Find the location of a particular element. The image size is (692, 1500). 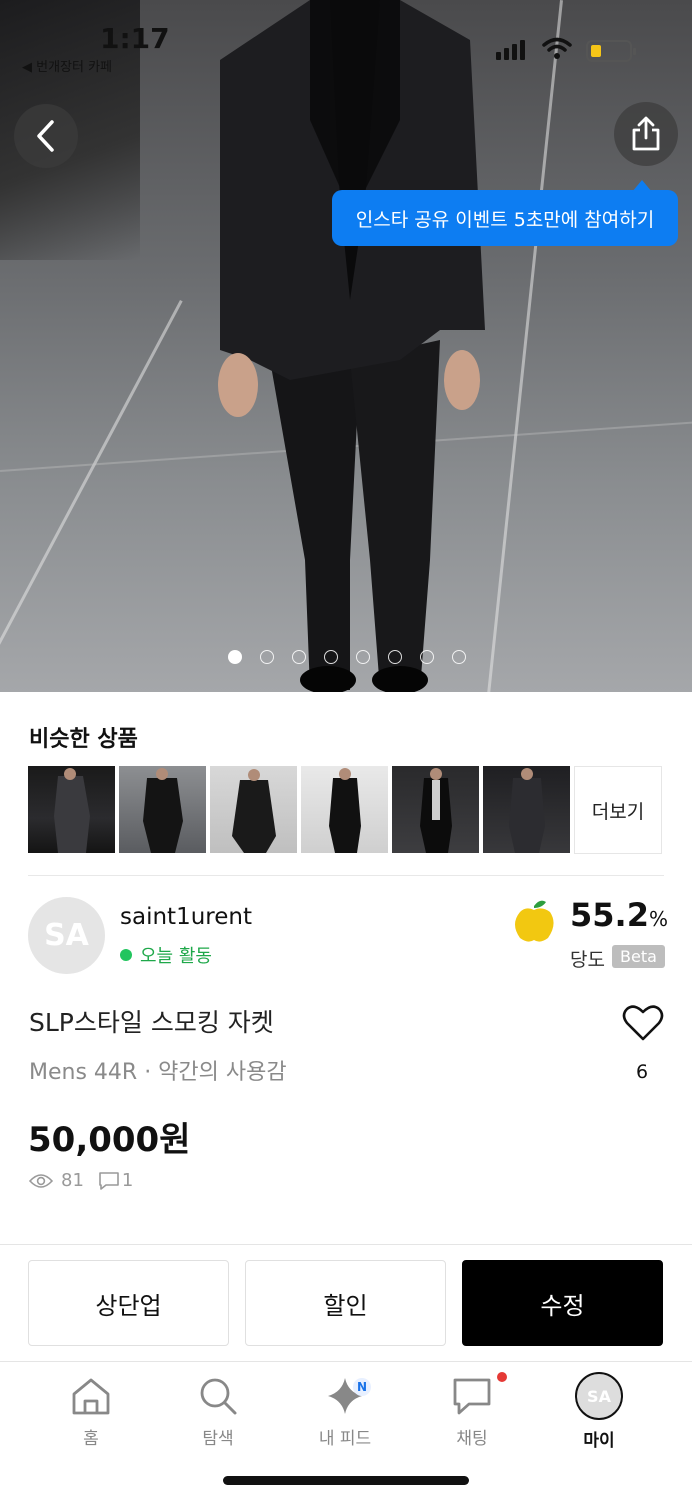

home-indicator is located at coordinates (346, 1480).